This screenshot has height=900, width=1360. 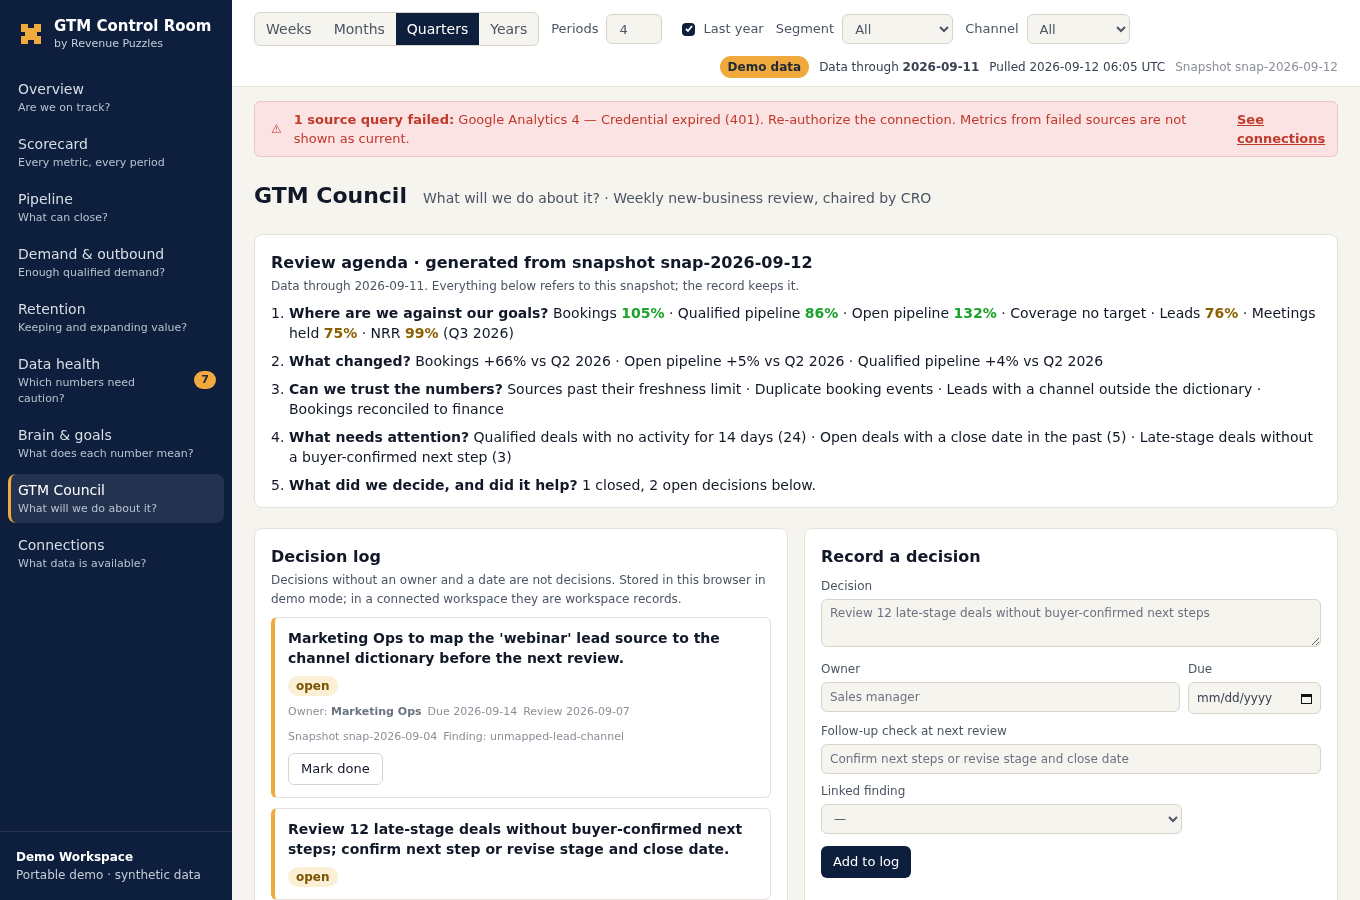 What do you see at coordinates (278, 313) in the screenshot?
I see `list-number: 1.` at bounding box center [278, 313].